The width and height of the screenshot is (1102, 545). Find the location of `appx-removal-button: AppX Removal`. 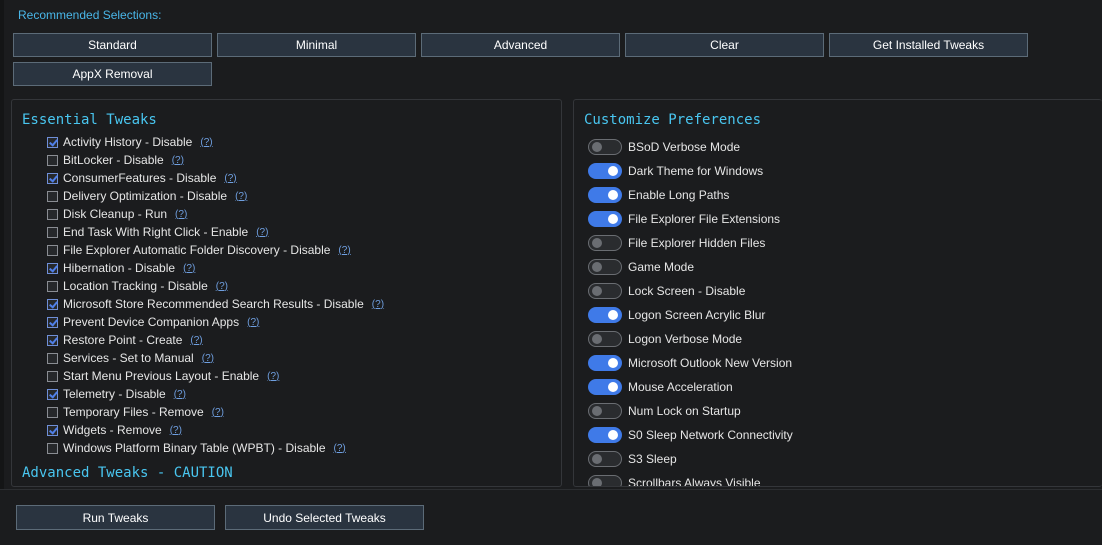

appx-removal-button: AppX Removal is located at coordinates (112, 74).